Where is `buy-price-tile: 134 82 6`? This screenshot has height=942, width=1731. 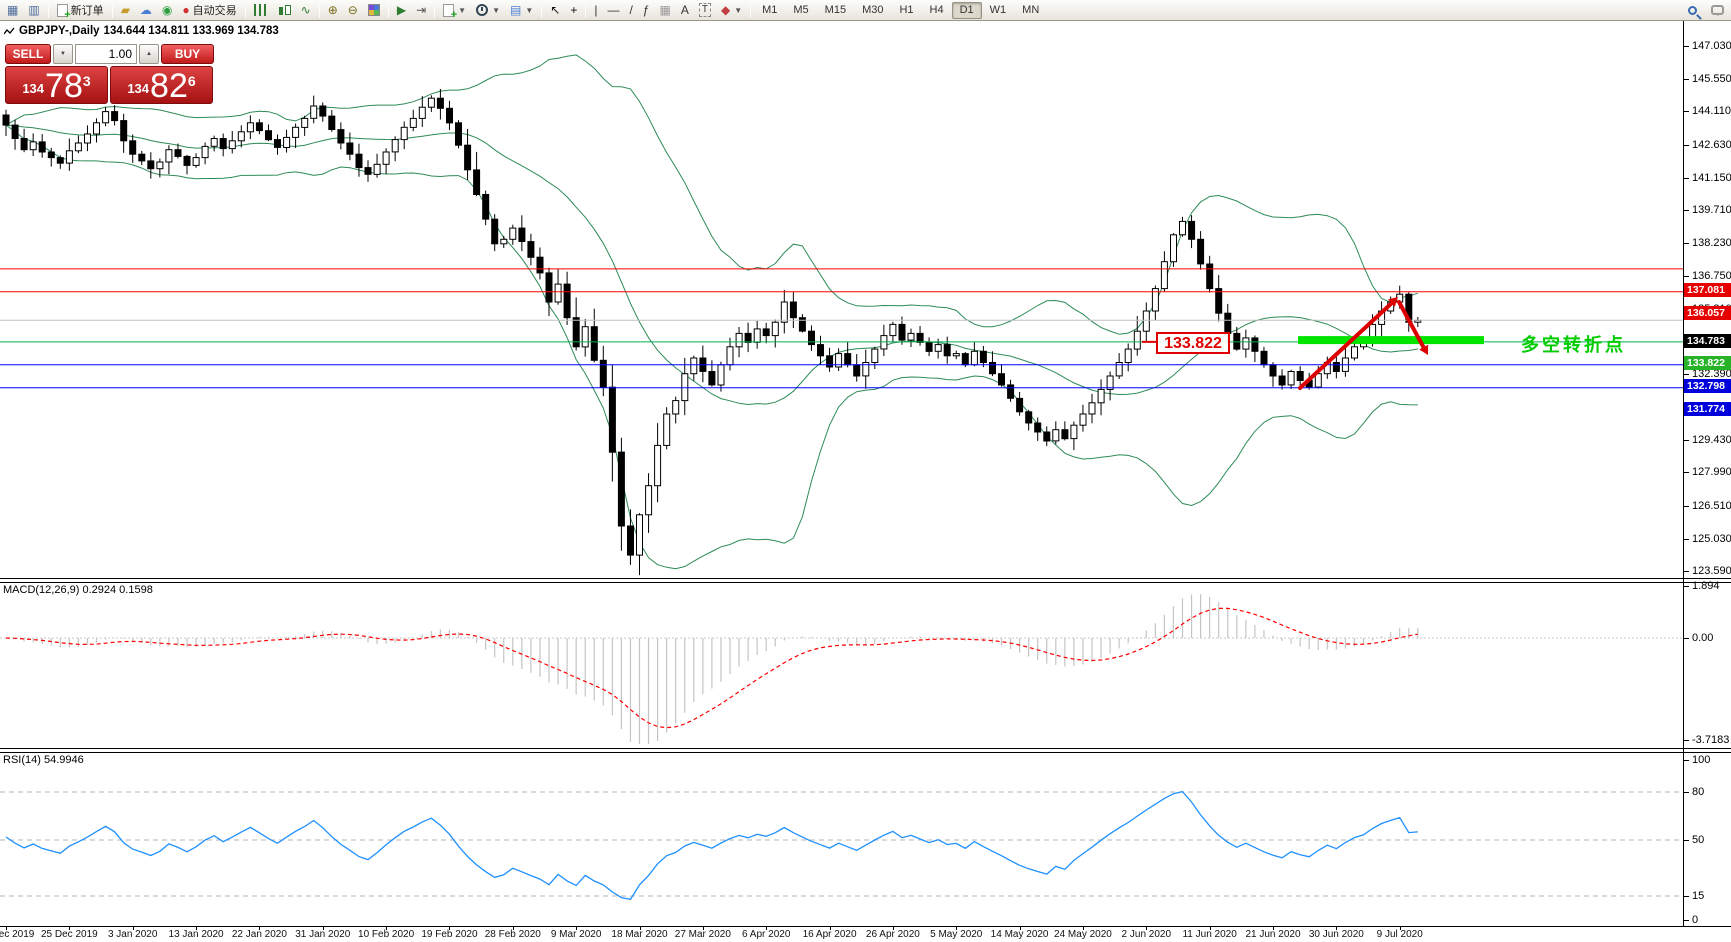 buy-price-tile: 134 82 6 is located at coordinates (161, 85).